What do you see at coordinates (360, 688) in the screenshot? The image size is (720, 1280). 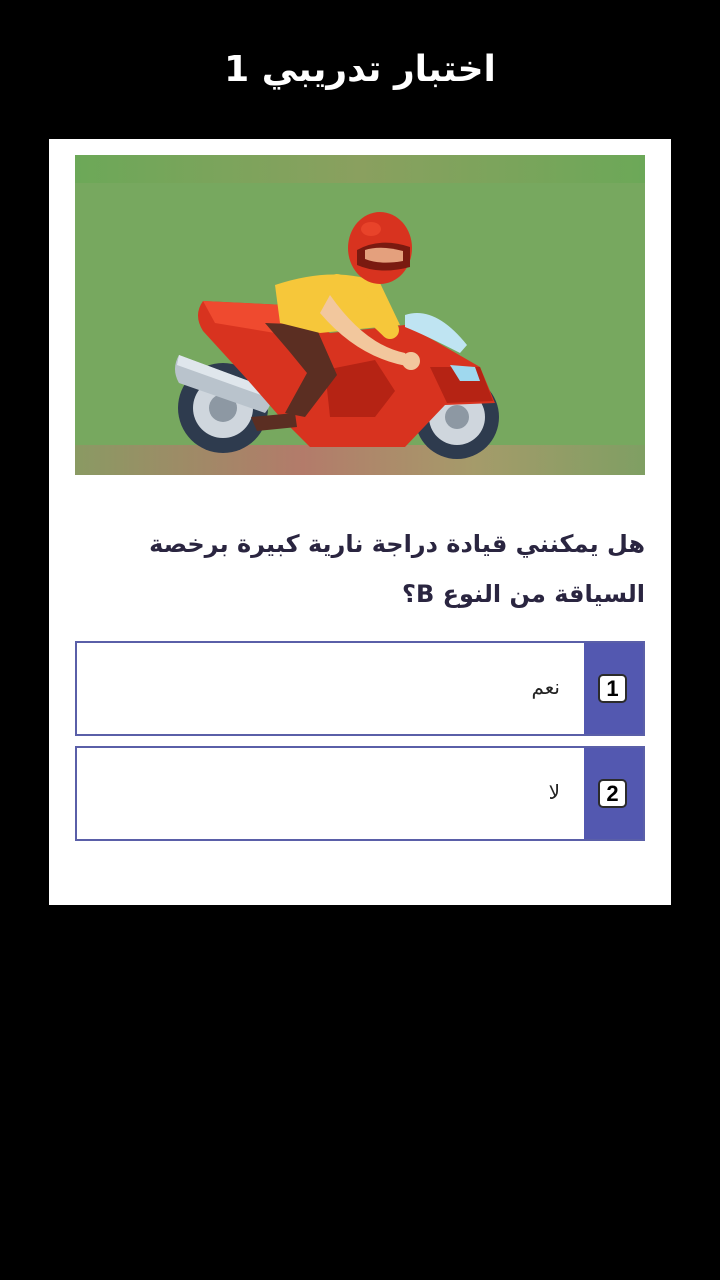 I see `answer-option-1: 1 نعم` at bounding box center [360, 688].